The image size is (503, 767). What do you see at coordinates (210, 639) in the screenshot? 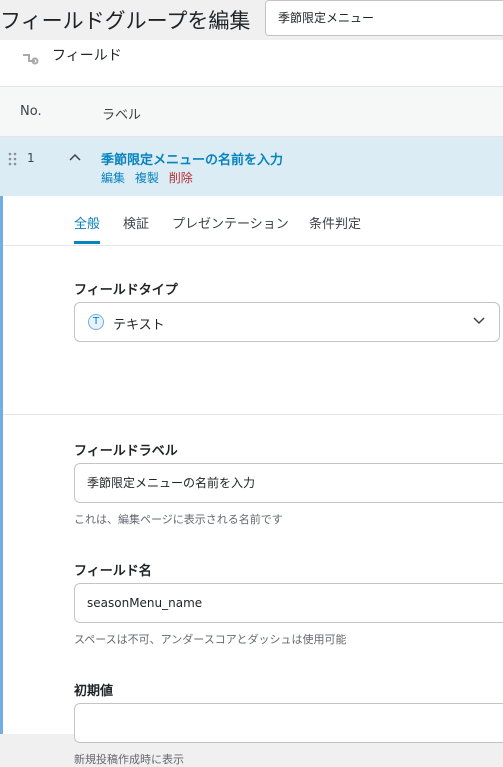
I see `field-name-hint: スペースは不可、アンダースコアとダッシュは使用可能` at bounding box center [210, 639].